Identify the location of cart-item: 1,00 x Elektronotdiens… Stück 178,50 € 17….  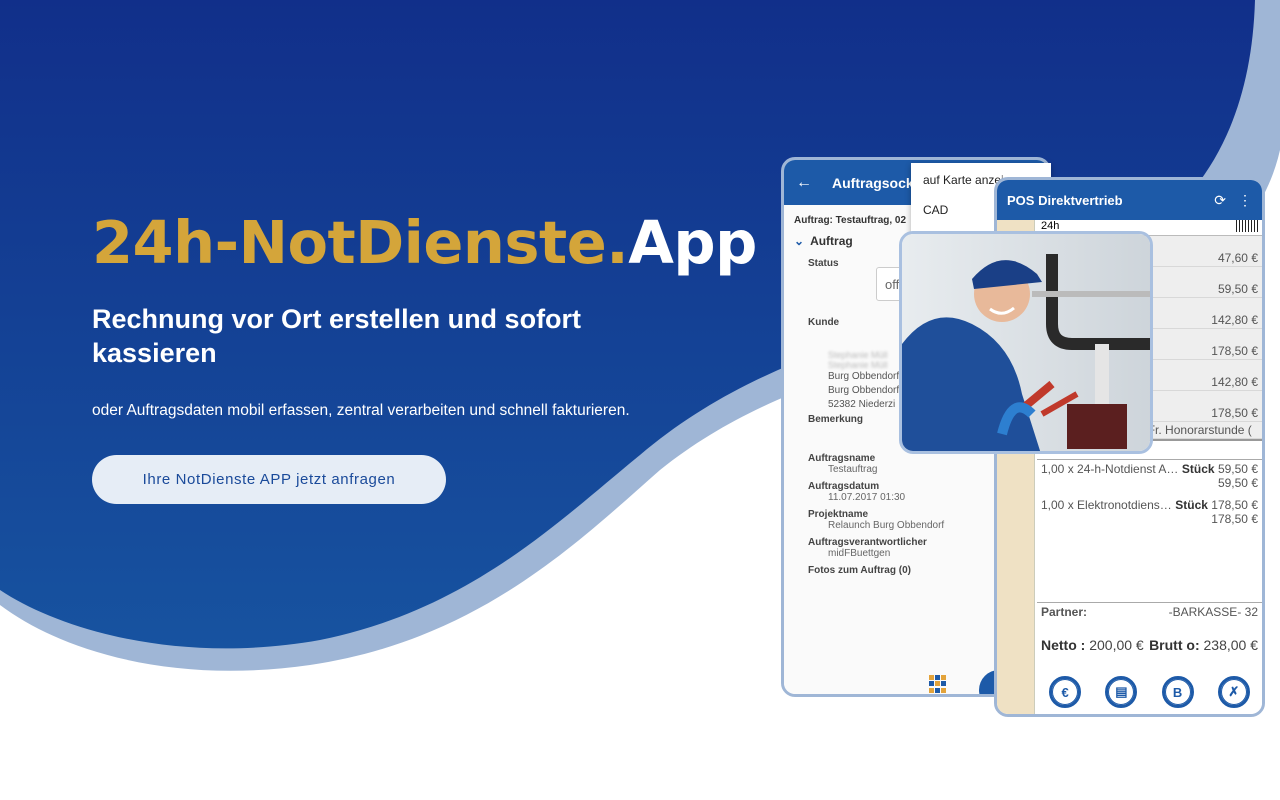
(1149, 512).